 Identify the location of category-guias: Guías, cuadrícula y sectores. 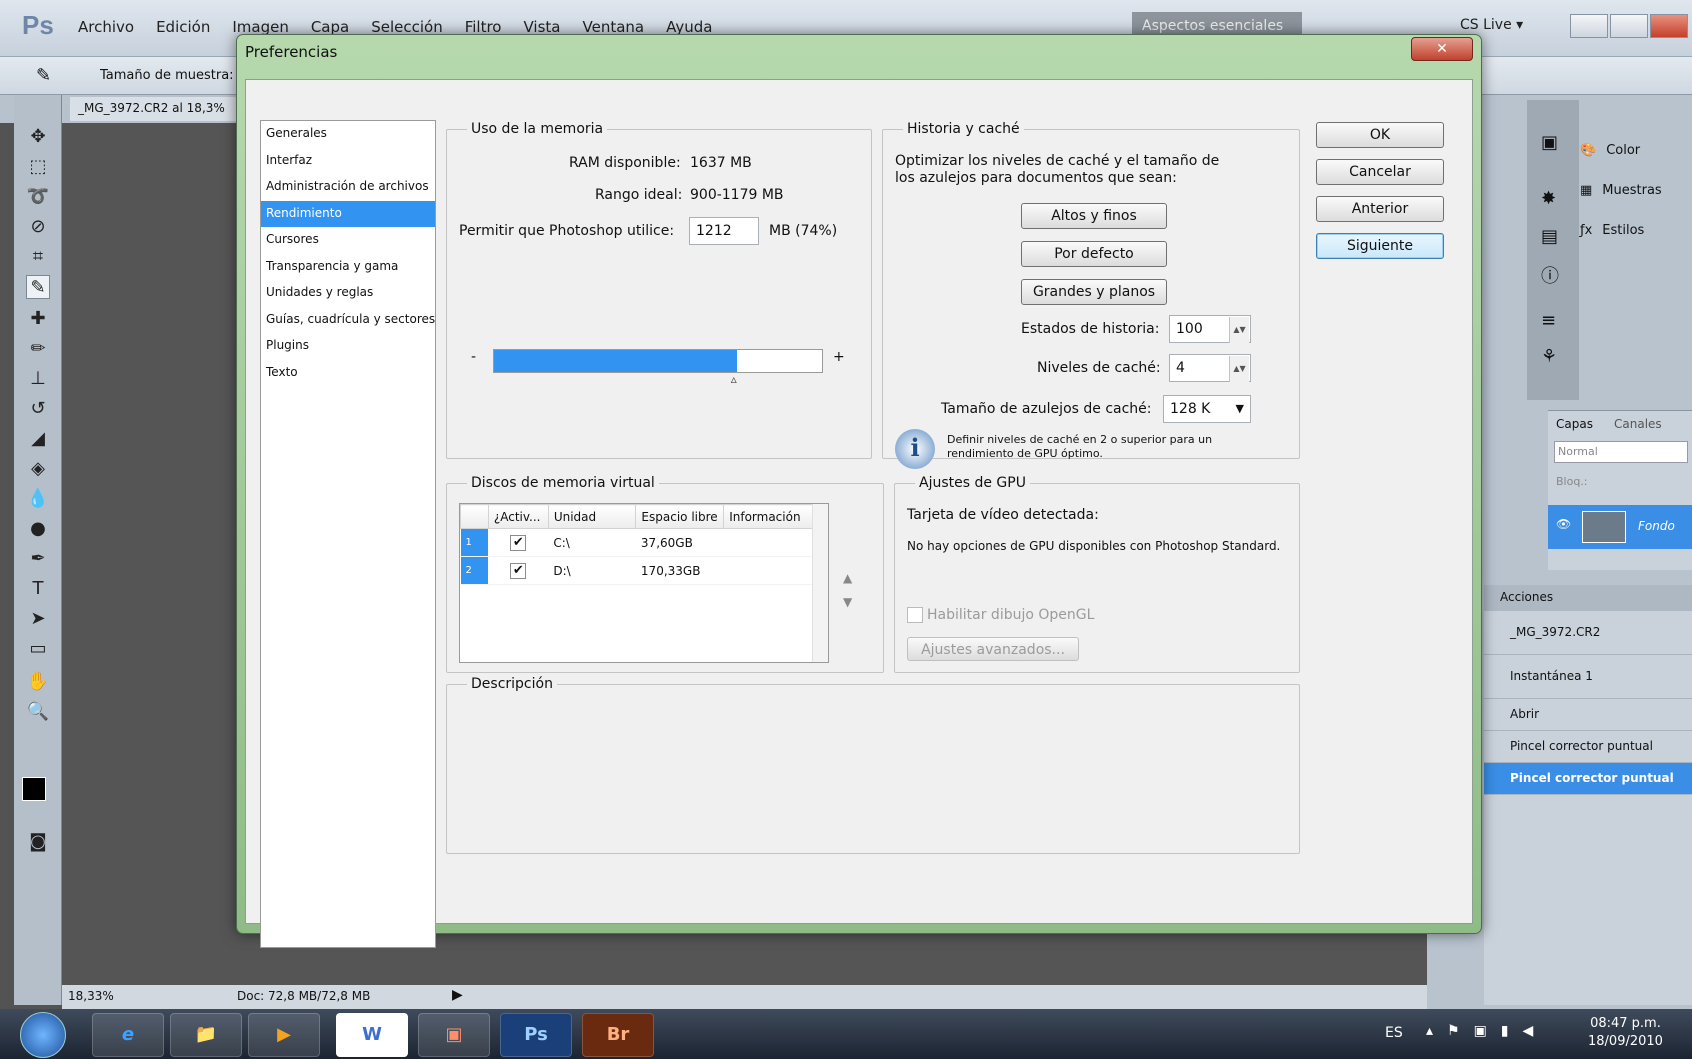
(348, 320).